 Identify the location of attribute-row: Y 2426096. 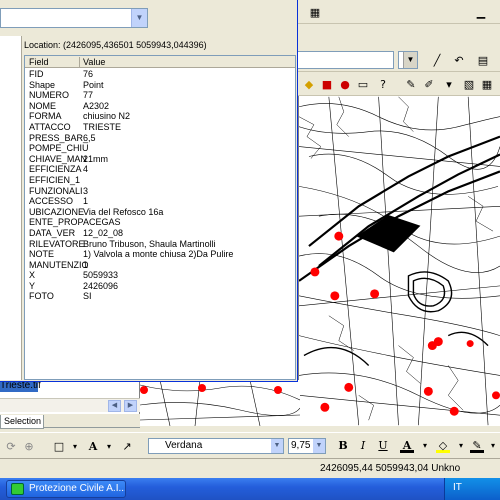
(160, 286).